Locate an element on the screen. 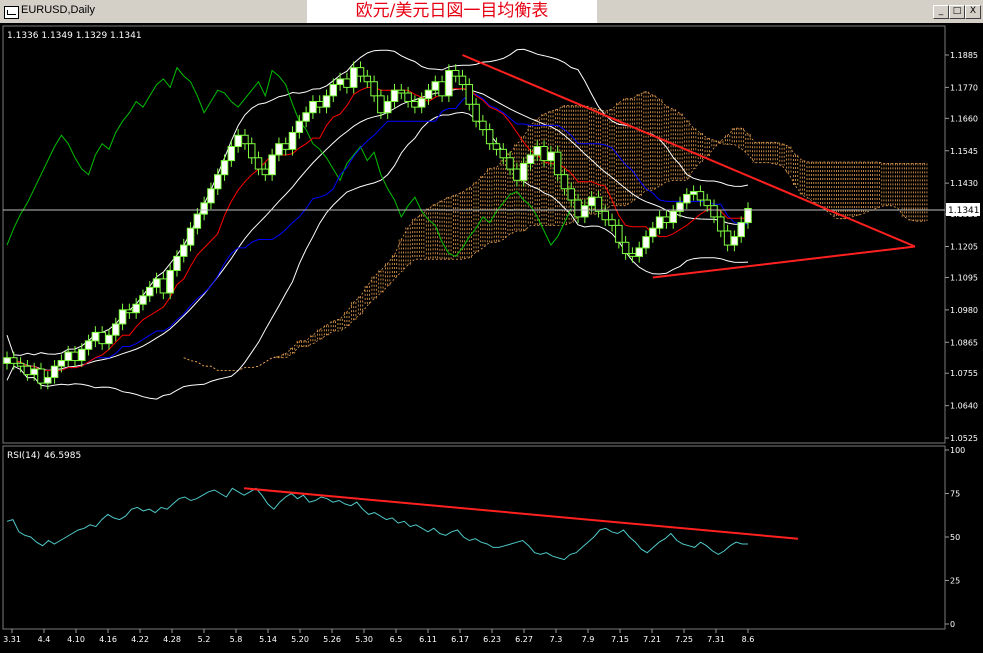  rsi-axis: 100 75 50 25 0 is located at coordinates (955, 537).